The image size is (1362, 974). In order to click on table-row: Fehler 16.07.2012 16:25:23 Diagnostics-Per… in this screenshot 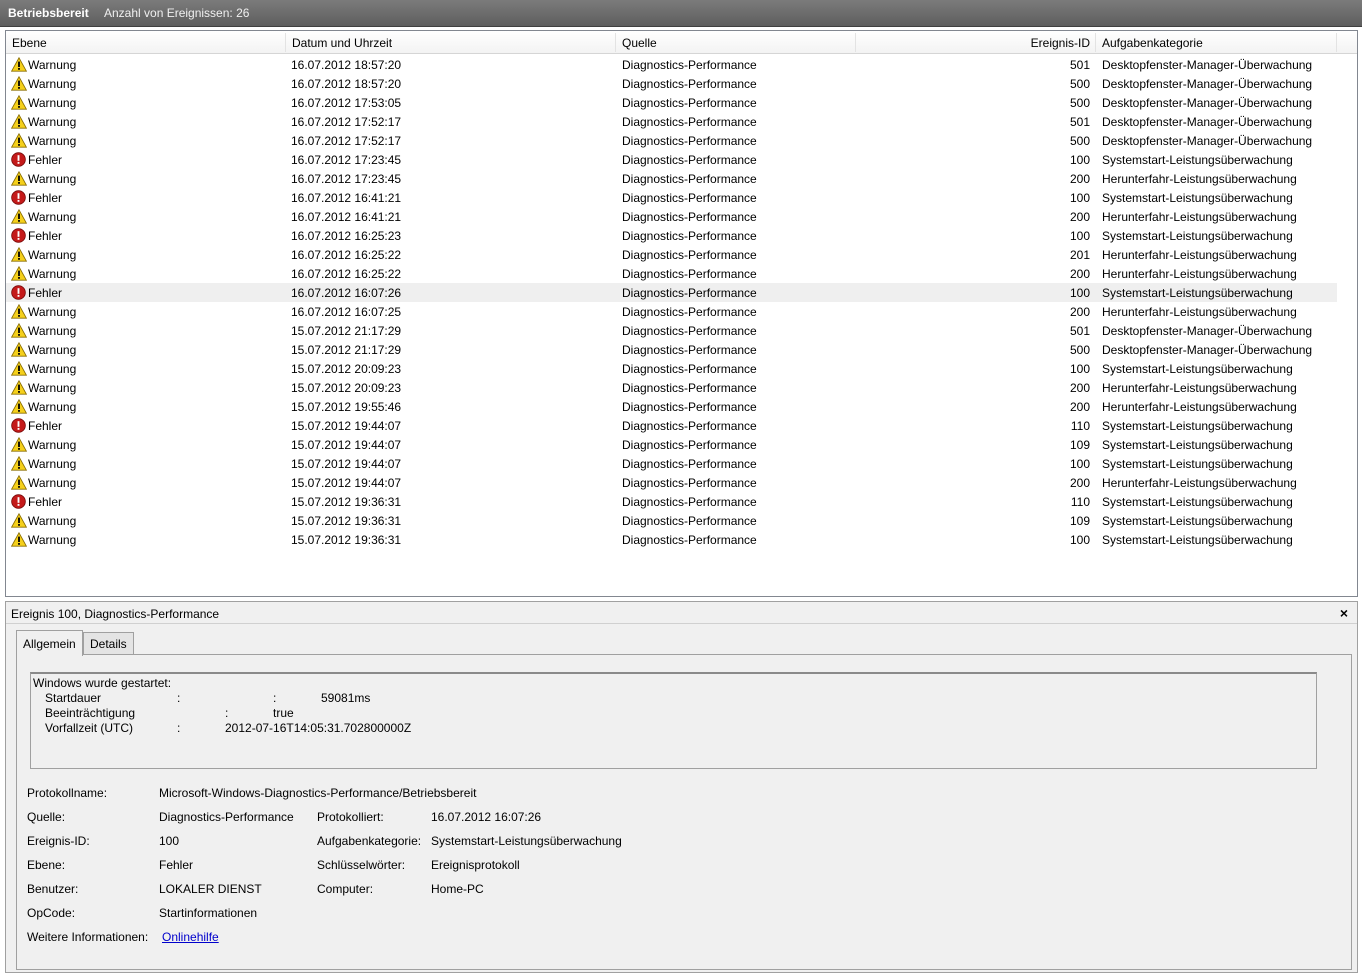, I will do `click(671, 235)`.